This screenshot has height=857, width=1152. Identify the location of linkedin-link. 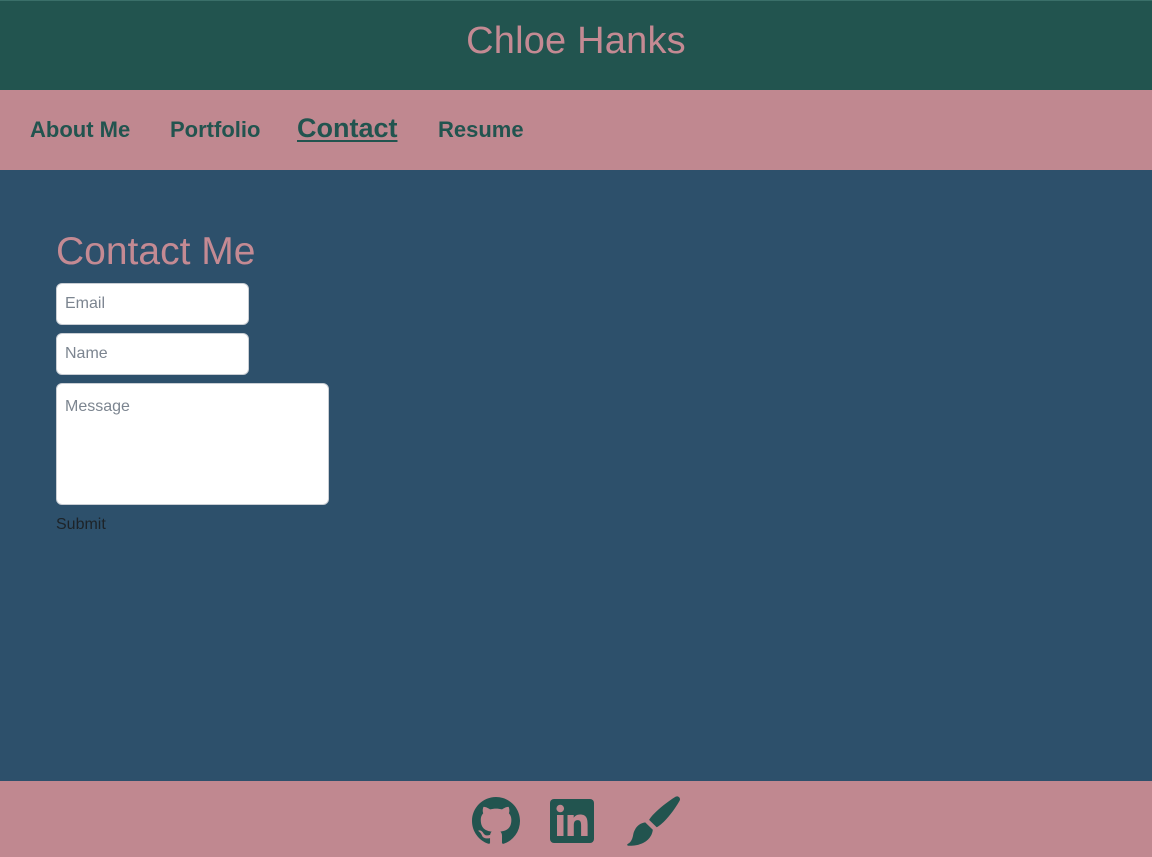
(572, 821).